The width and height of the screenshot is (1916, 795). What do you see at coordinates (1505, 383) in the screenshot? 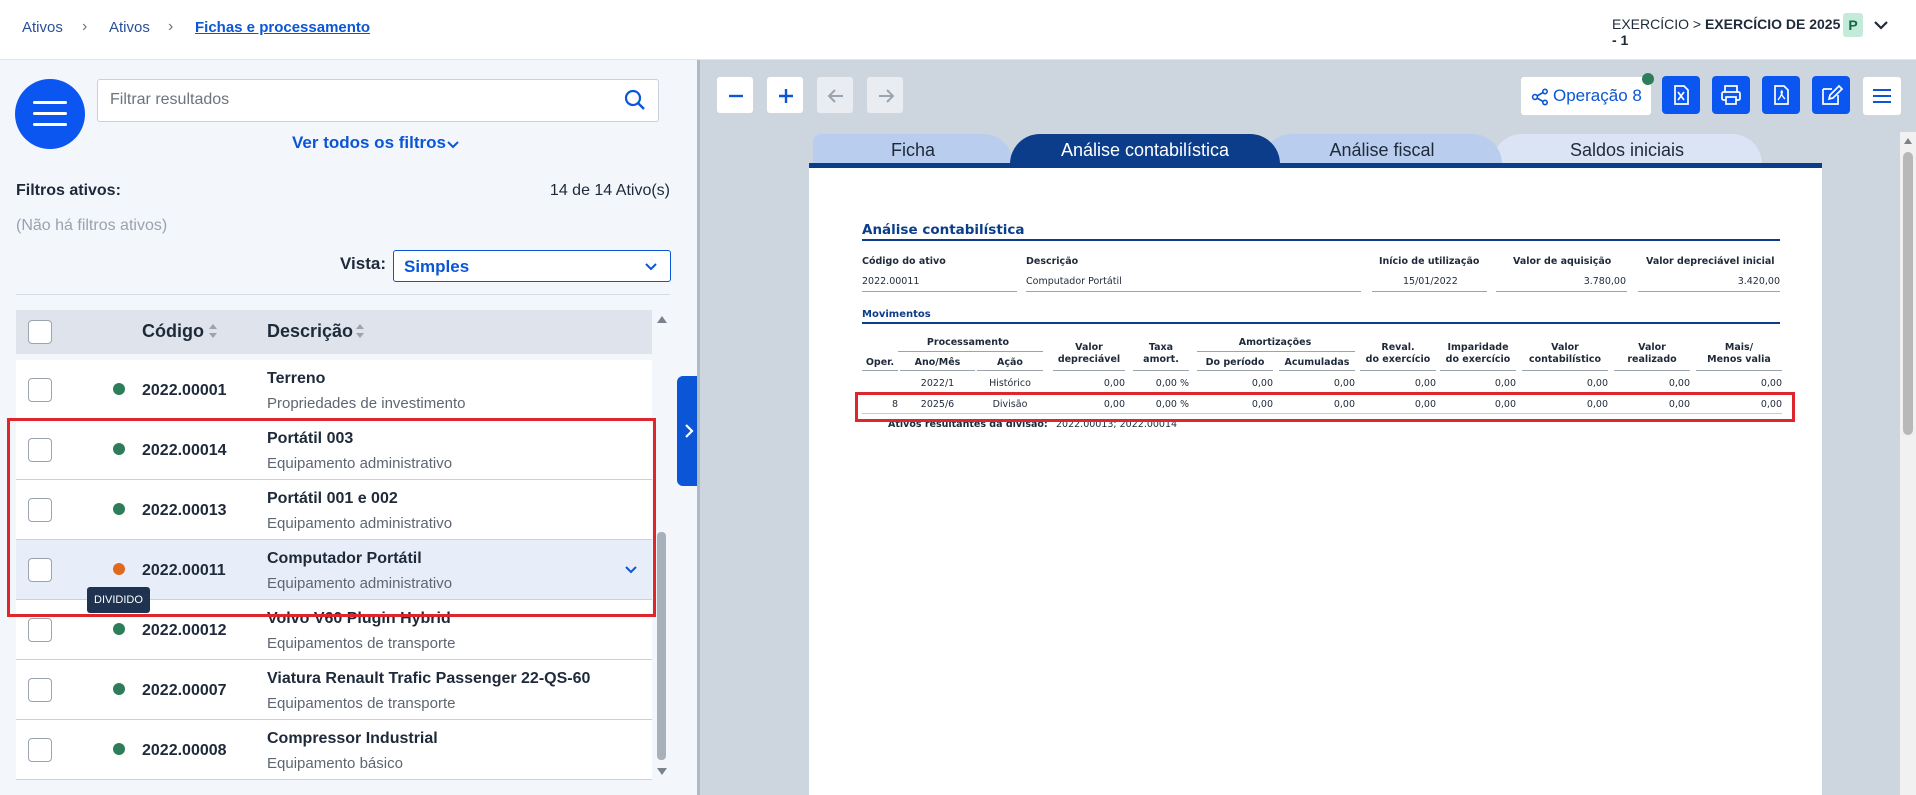
I see `cell-imparidade: 0,00` at bounding box center [1505, 383].